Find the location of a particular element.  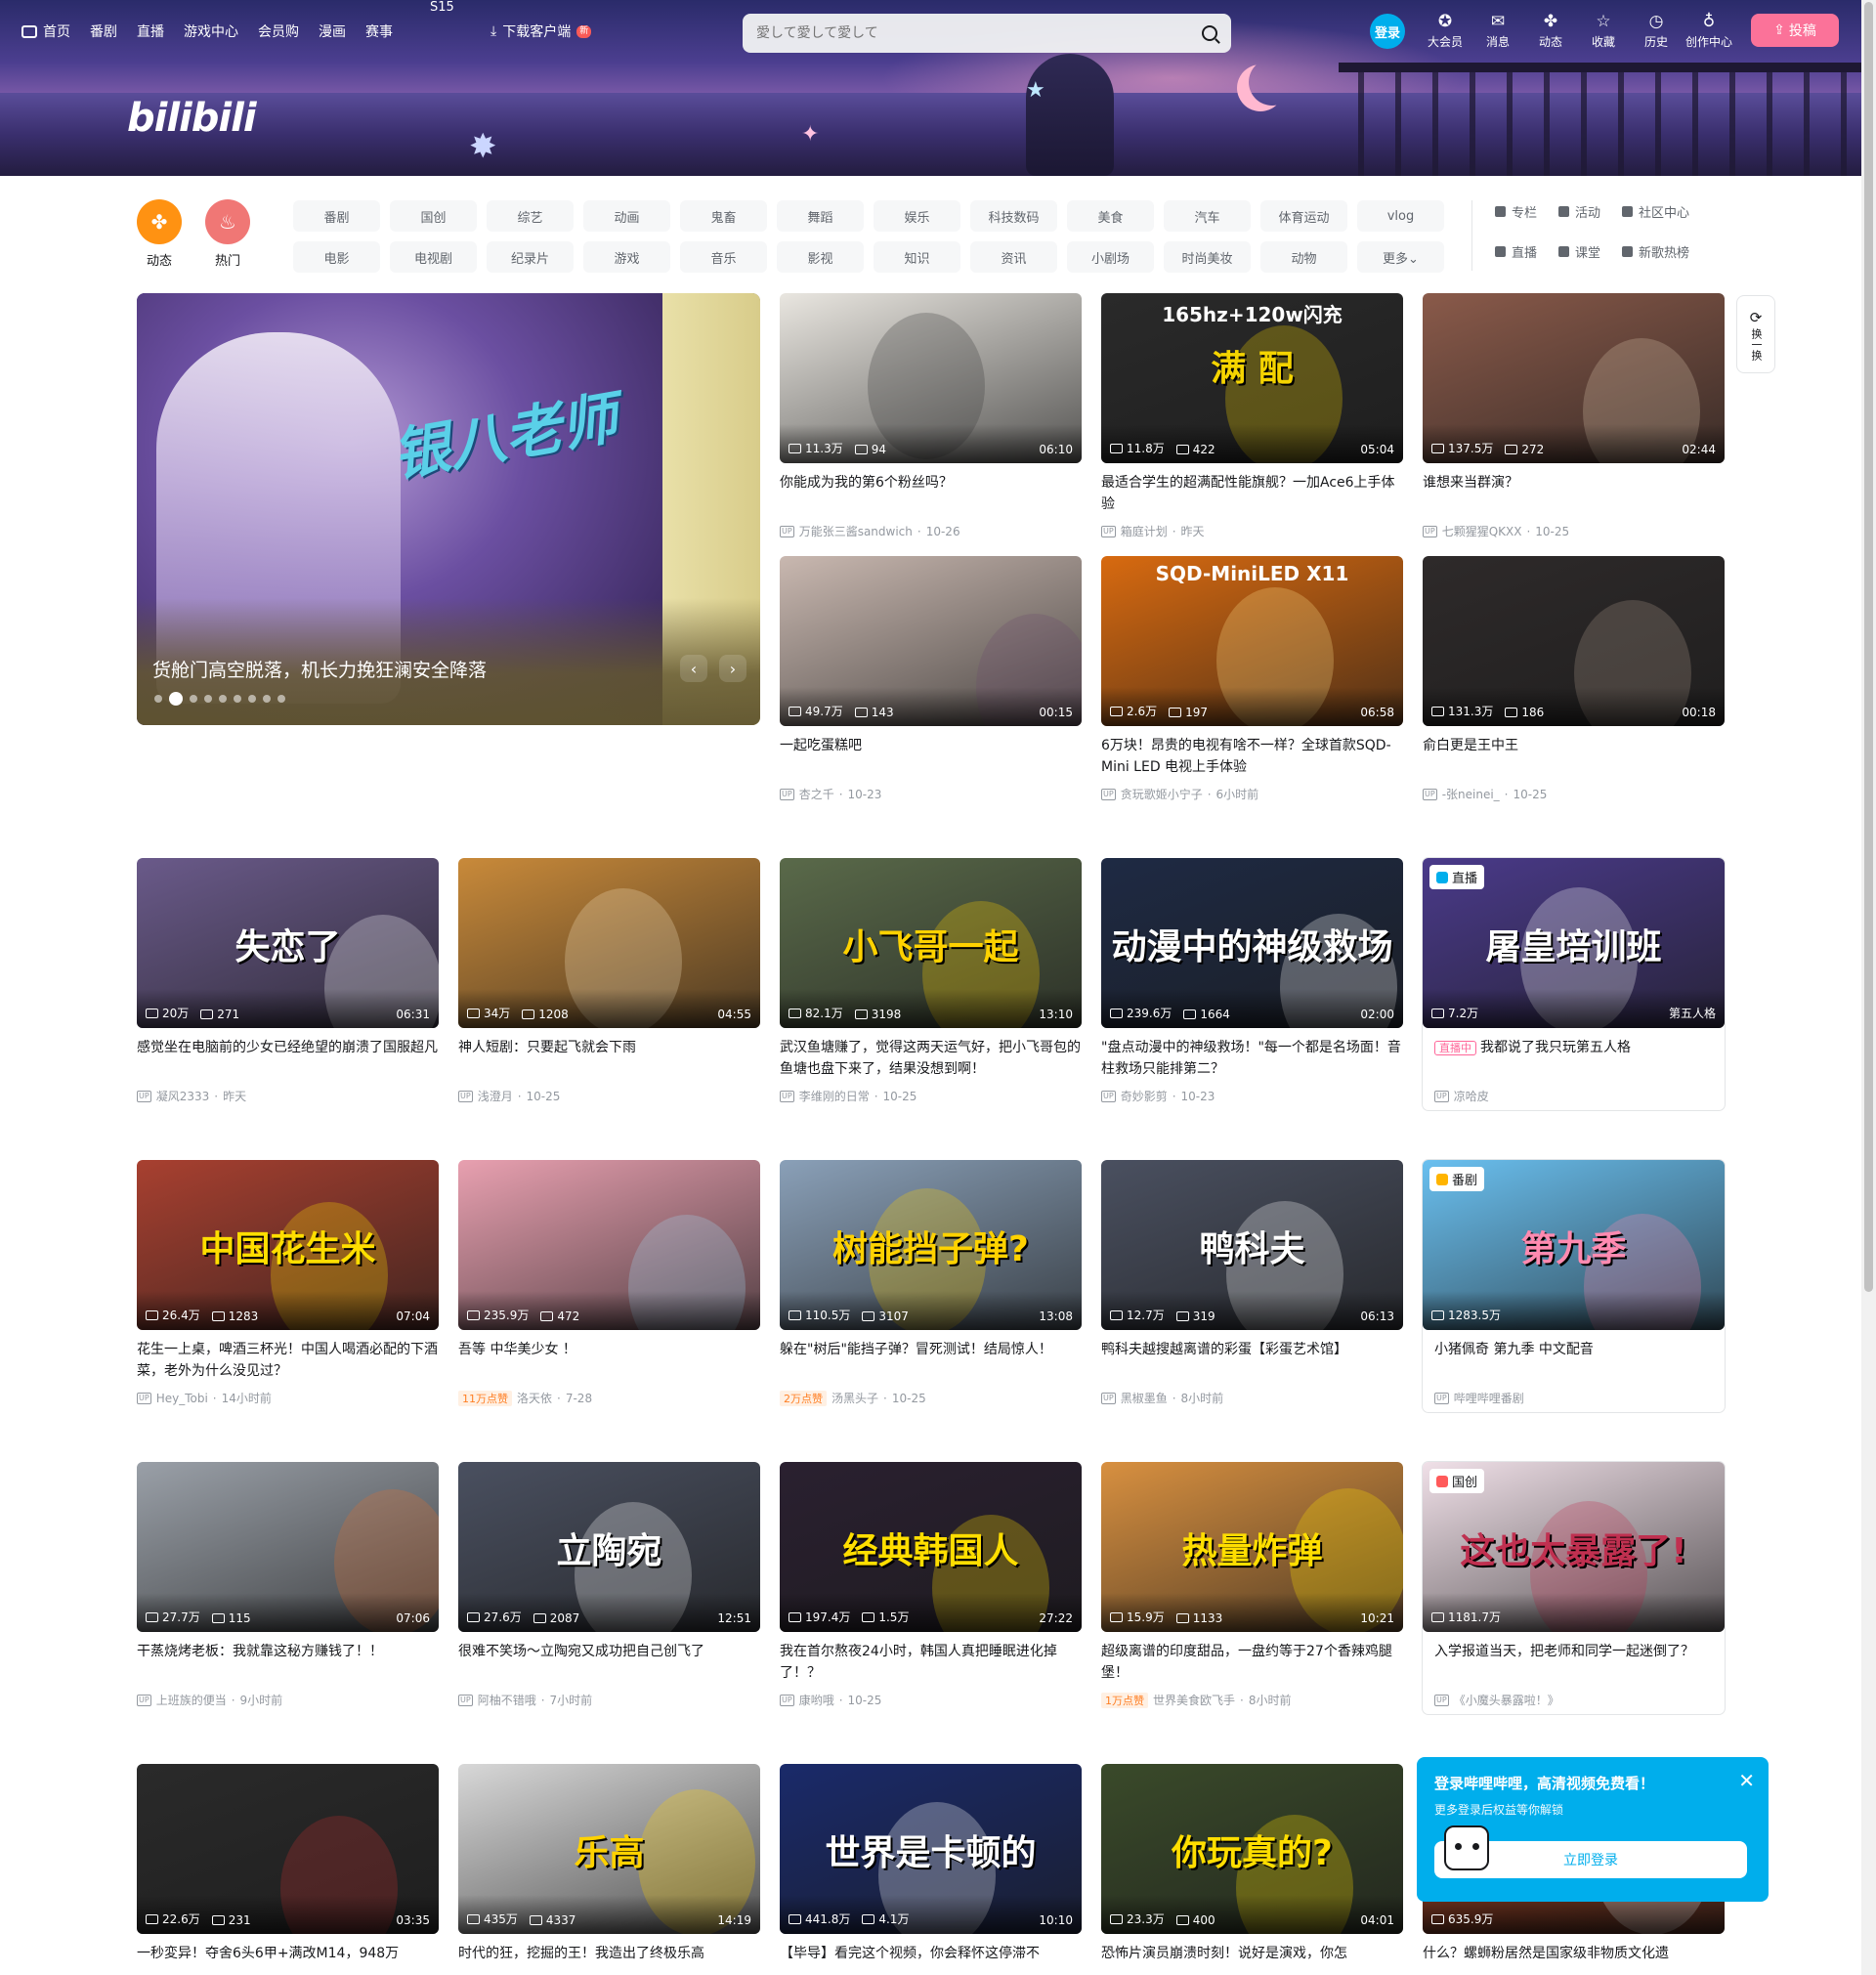

video-title: 神人短剧：只要起飞就会下雨 is located at coordinates (609, 1059).